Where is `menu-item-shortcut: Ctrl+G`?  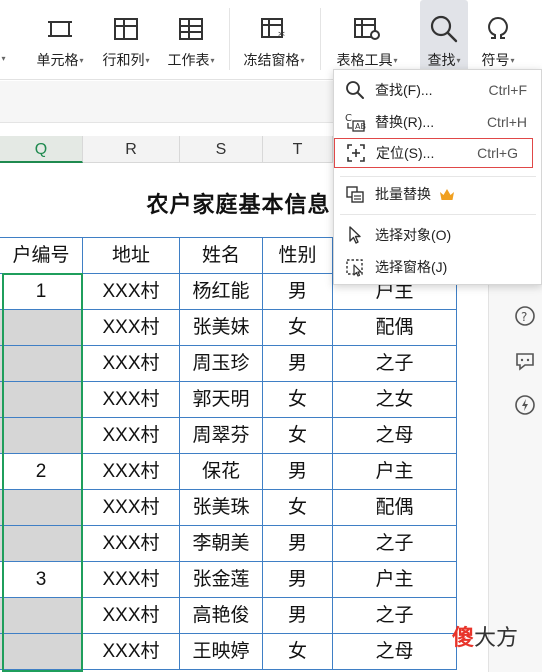
menu-item-shortcut: Ctrl+G is located at coordinates (497, 153).